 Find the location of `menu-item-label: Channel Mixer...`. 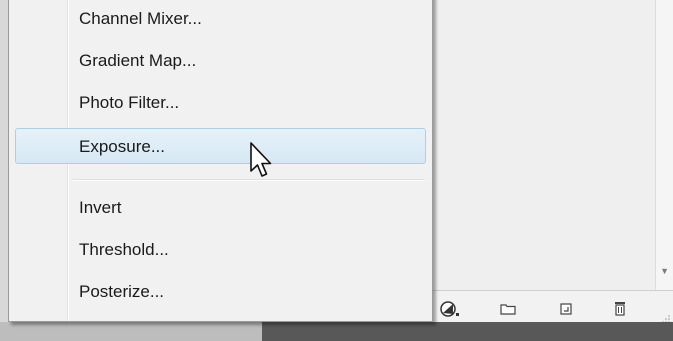

menu-item-label: Channel Mixer... is located at coordinates (140, 18).